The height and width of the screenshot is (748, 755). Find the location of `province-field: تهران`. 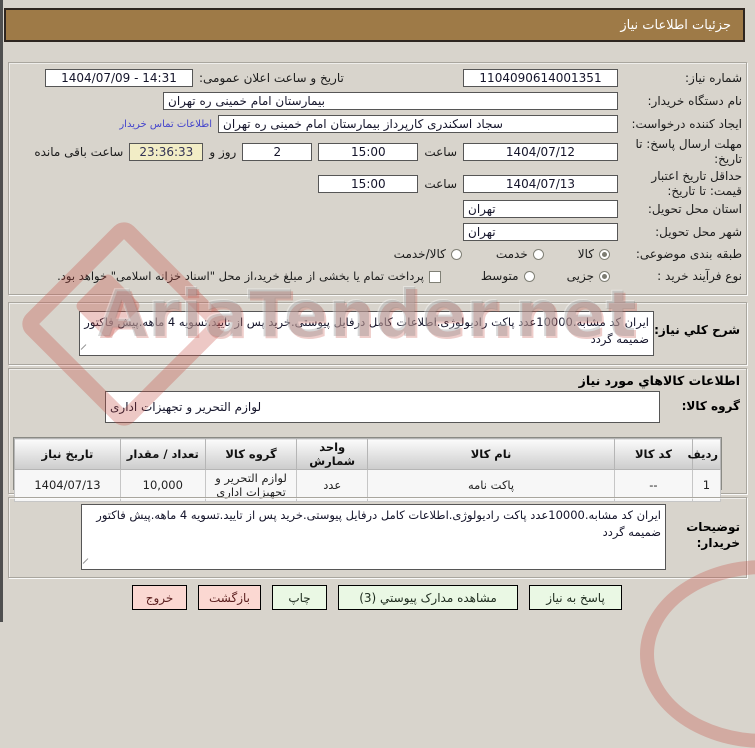

province-field: تهران is located at coordinates (540, 209).